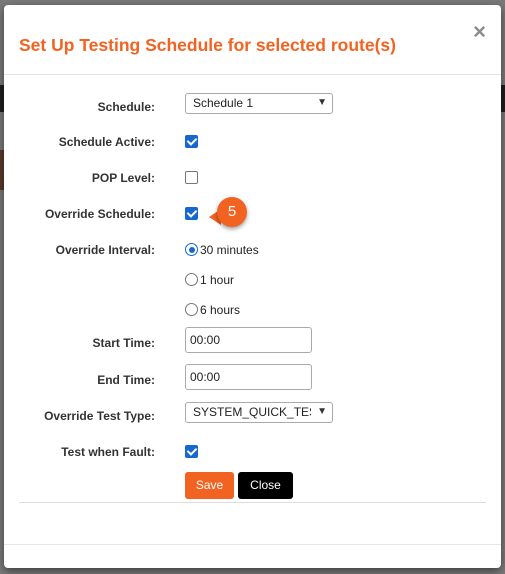  I want to click on interval-option-1-hour: 1 hour, so click(209, 280).